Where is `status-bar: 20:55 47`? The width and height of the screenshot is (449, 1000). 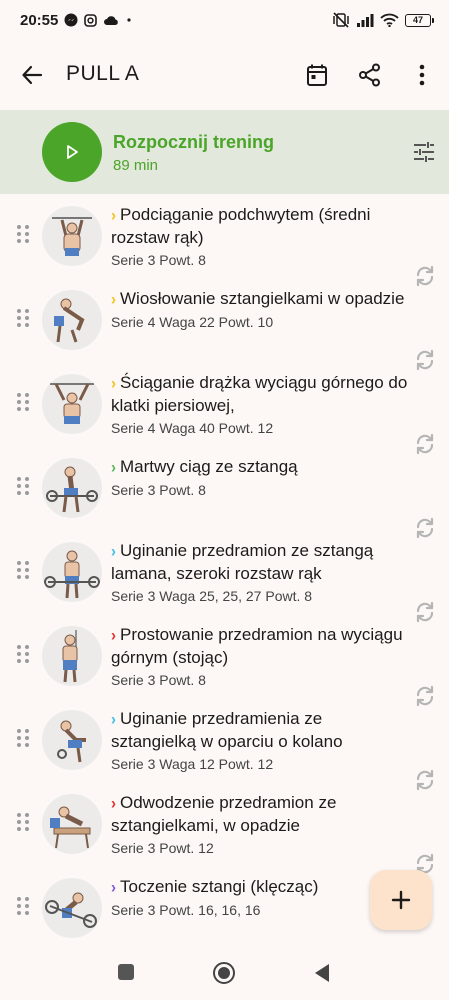 status-bar: 20:55 47 is located at coordinates (224, 20).